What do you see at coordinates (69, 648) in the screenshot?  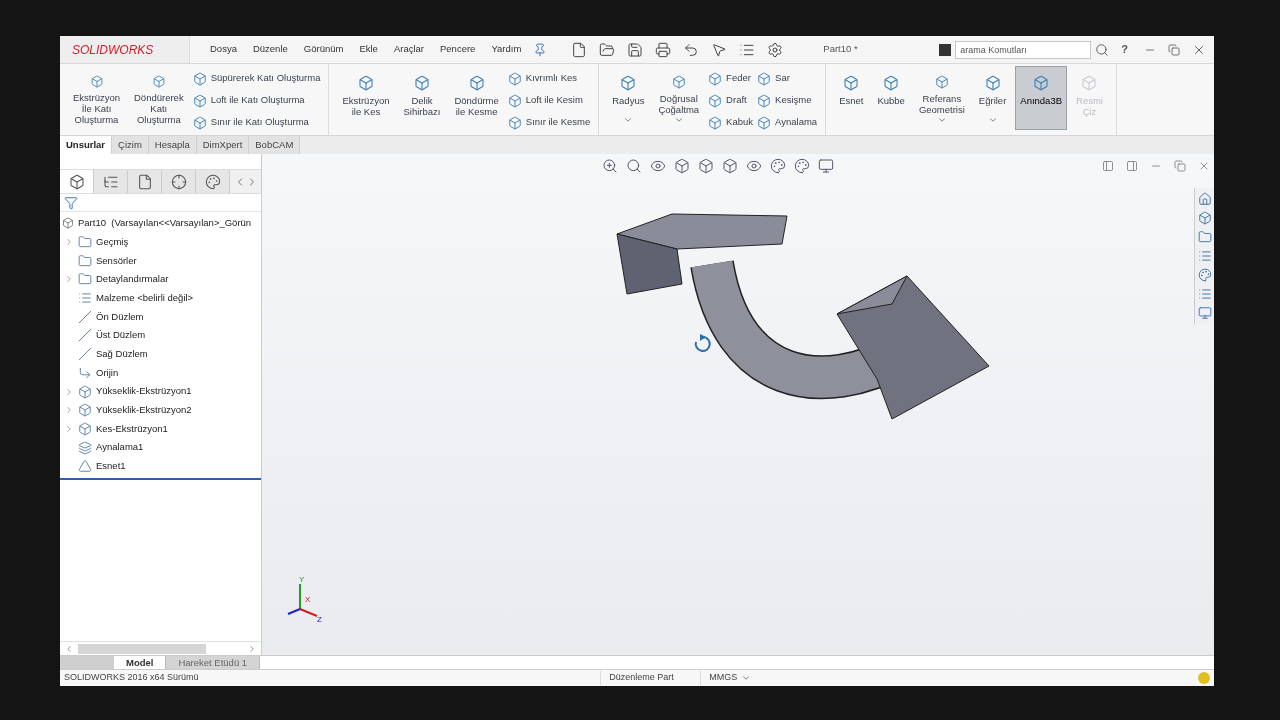 I see `scroll-left-icon` at bounding box center [69, 648].